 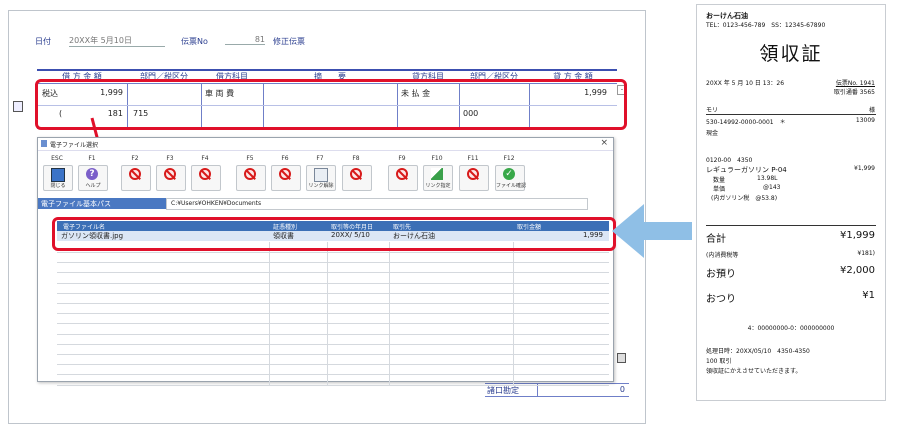 What do you see at coordinates (712, 133) in the screenshot?
I see `receipt-payment: 現金` at bounding box center [712, 133].